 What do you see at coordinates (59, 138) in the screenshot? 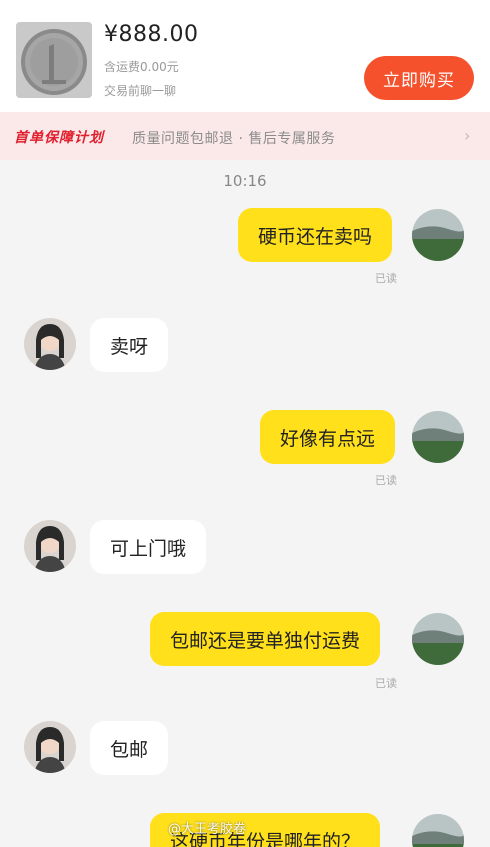
I see `banner-title: 首单保障计划` at bounding box center [59, 138].